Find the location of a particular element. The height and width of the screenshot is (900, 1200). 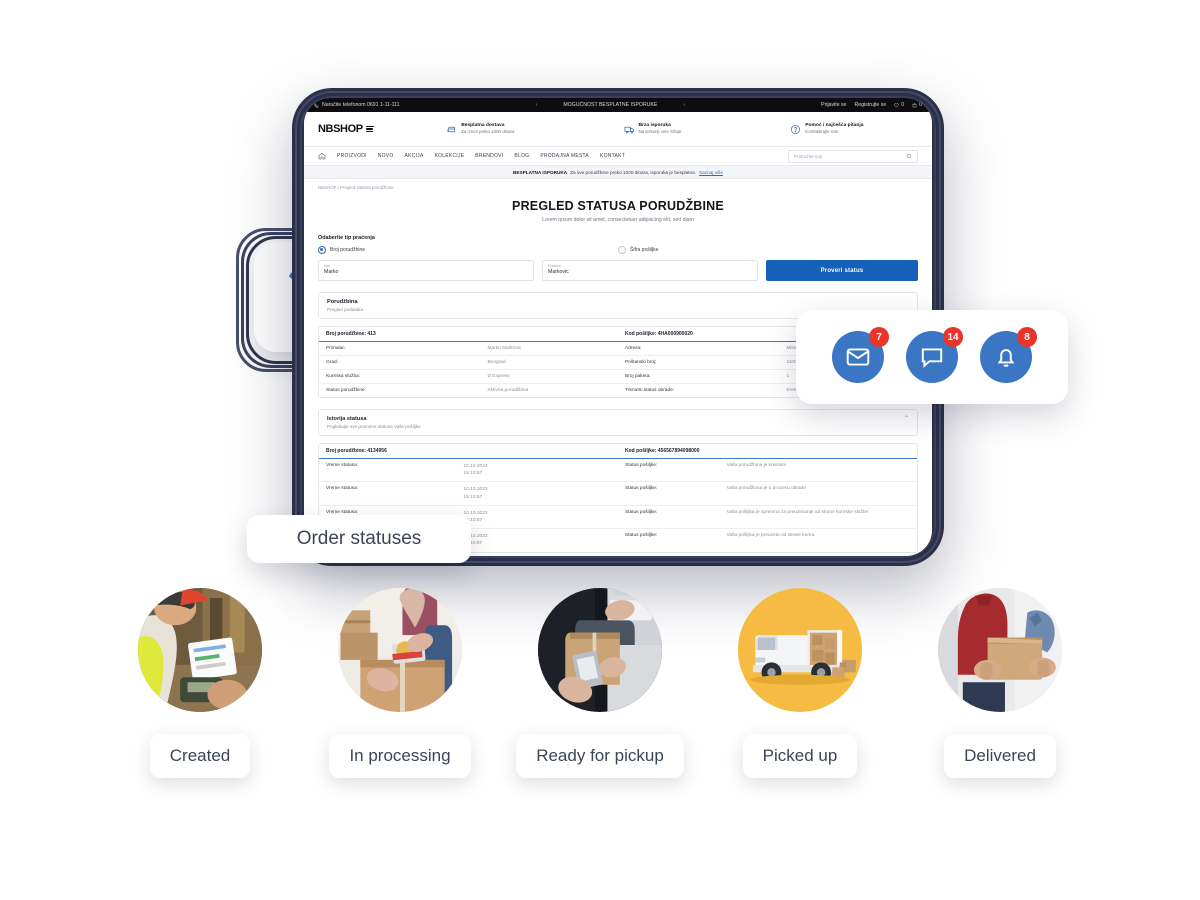

first-name-value: Marko is located at coordinates (331, 271).